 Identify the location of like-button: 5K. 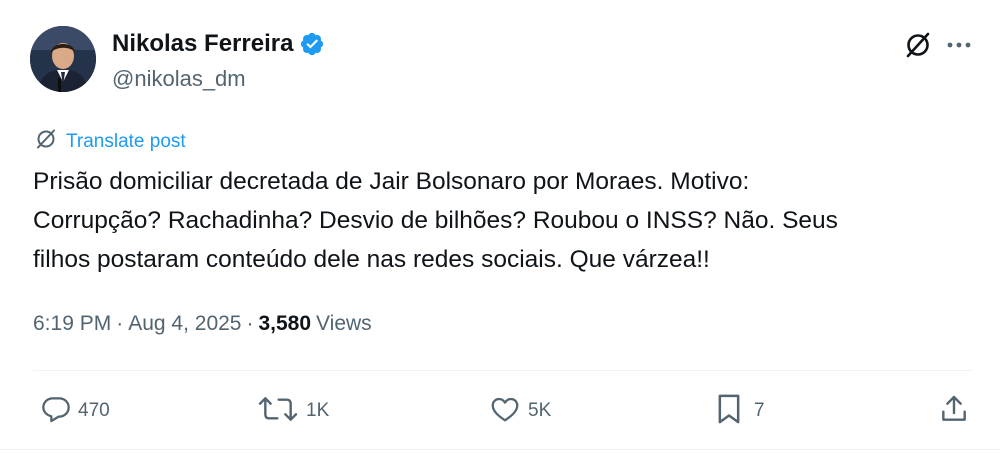
(519, 411).